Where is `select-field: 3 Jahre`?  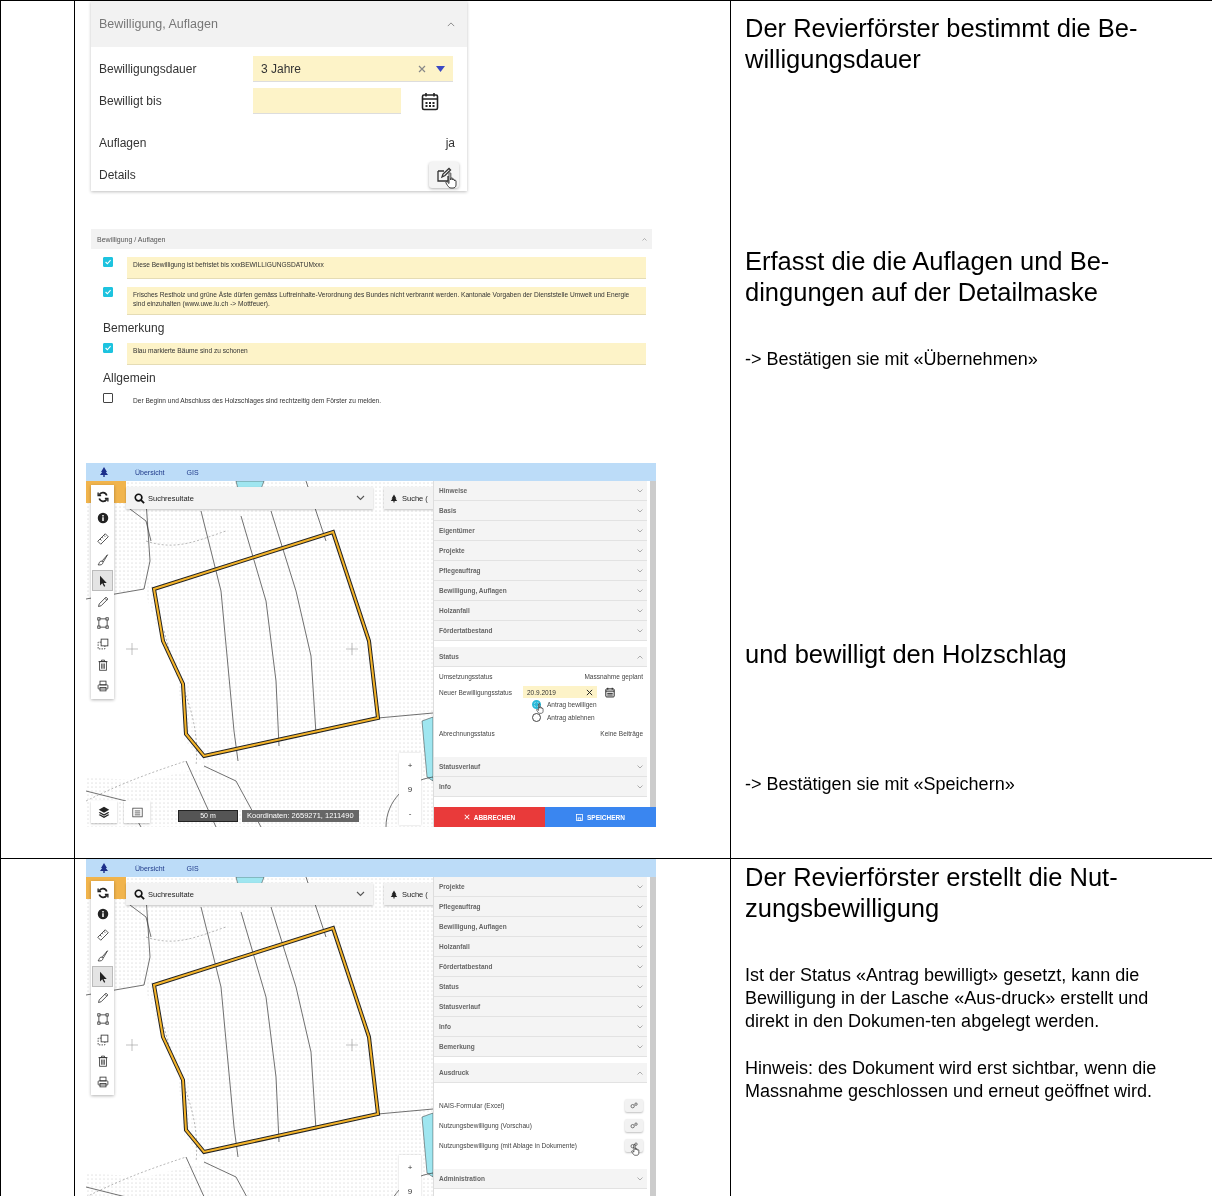
select-field: 3 Jahre is located at coordinates (353, 69).